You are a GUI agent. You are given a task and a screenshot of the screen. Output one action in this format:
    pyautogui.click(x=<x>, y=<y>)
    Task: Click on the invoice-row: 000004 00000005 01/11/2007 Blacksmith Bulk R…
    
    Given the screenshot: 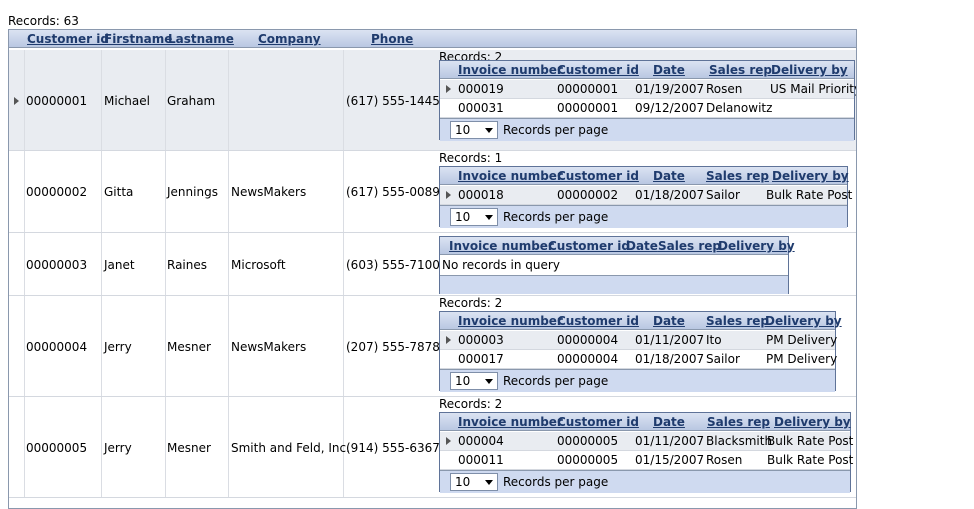 What is the action you would take?
    pyautogui.click(x=647, y=441)
    